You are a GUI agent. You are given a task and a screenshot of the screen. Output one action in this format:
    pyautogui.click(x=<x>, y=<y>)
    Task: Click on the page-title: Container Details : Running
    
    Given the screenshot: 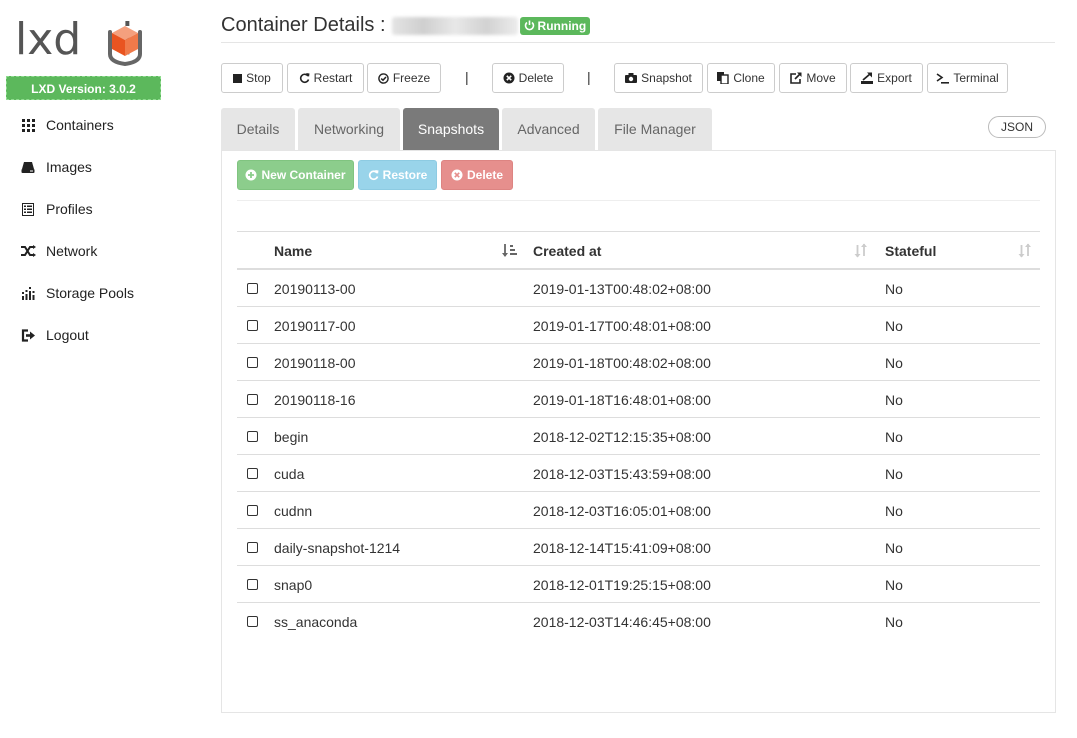 What is the action you would take?
    pyautogui.click(x=406, y=25)
    